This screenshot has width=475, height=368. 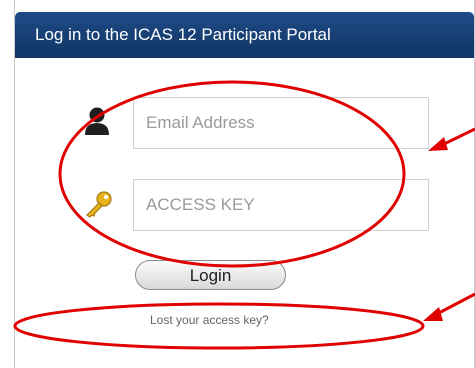 I want to click on access-key-field, so click(x=281, y=205).